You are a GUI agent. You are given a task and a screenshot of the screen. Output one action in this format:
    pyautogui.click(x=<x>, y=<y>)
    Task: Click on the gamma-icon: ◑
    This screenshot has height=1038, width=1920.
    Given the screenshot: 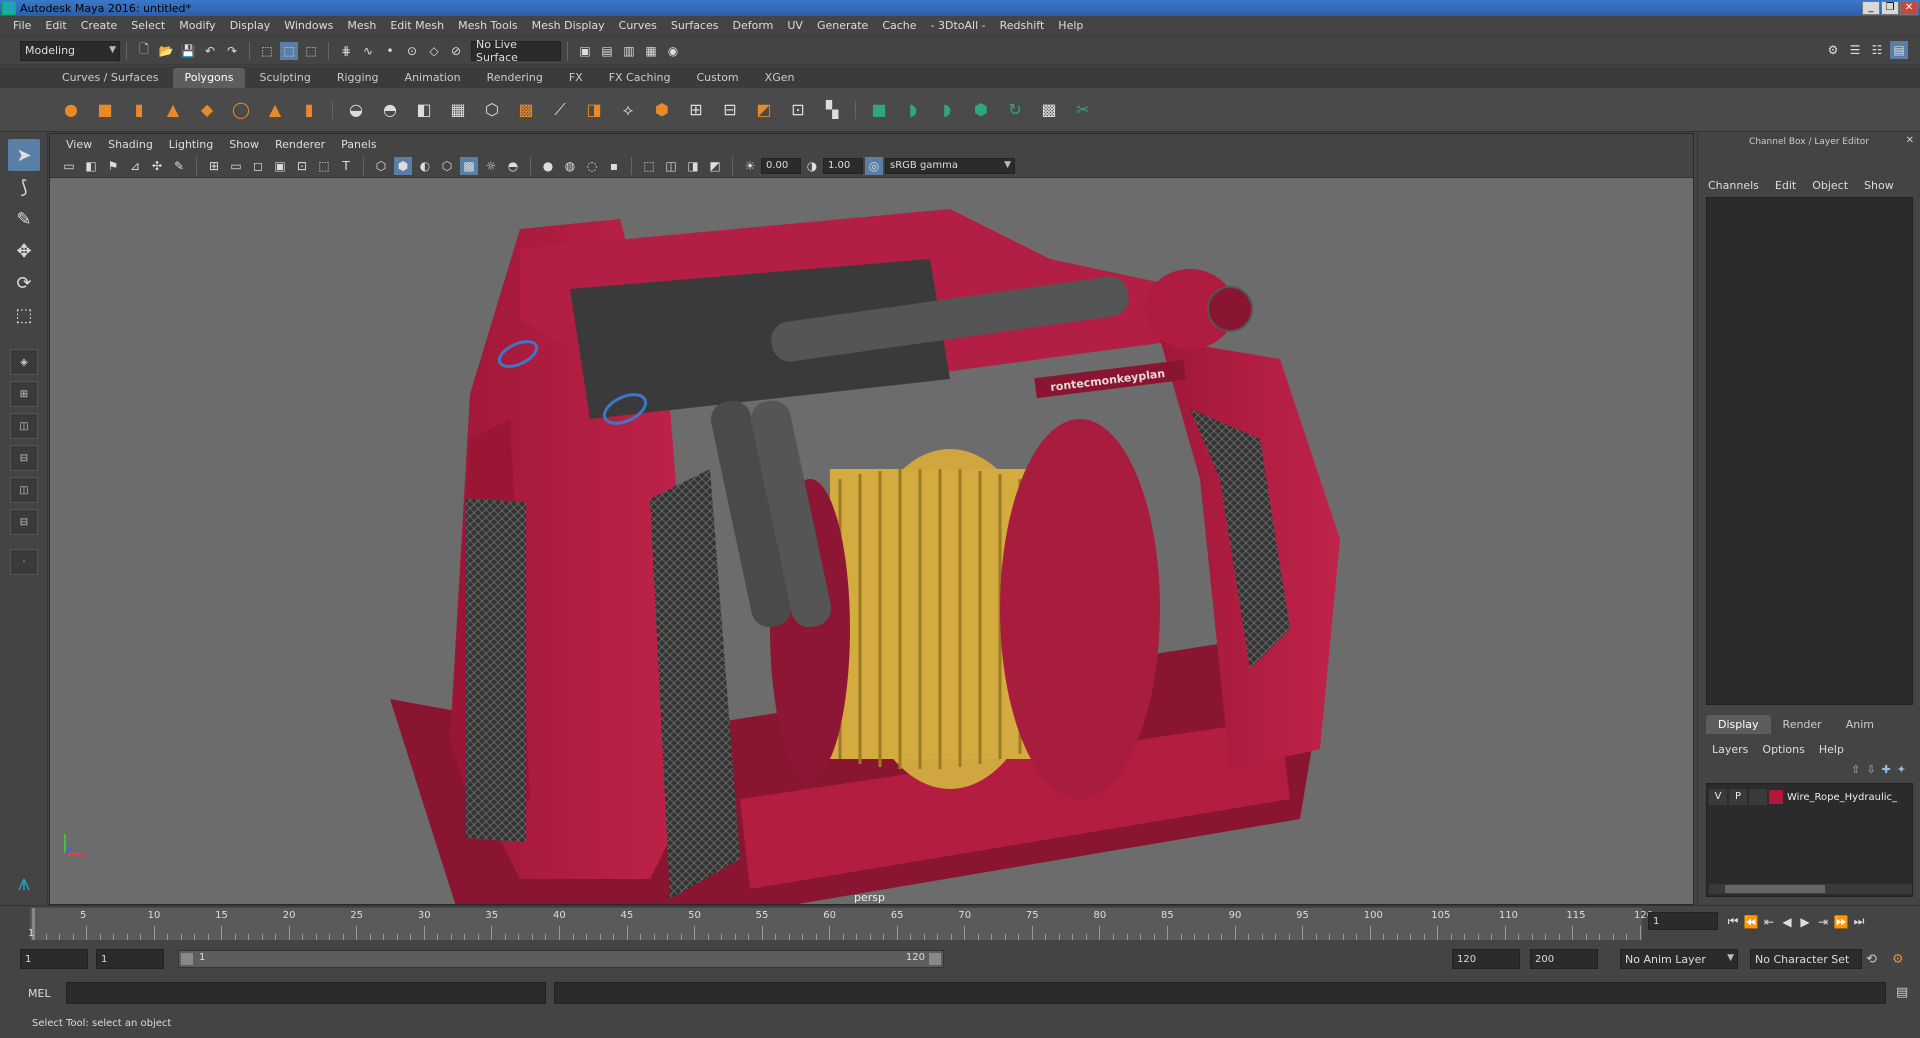 What is the action you would take?
    pyautogui.click(x=812, y=166)
    